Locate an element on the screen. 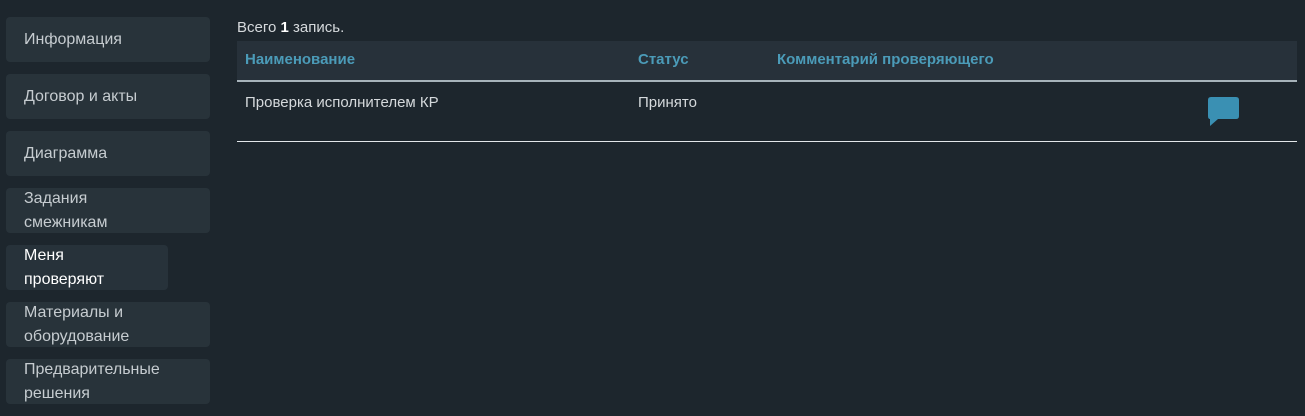 This screenshot has height=416, width=1305. sidebar-item-label: Материалы и оборудование is located at coordinates (77, 324).